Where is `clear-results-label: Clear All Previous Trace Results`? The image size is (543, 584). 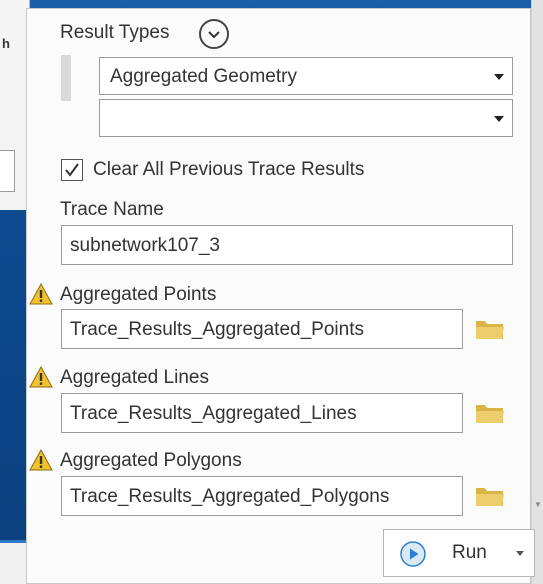 clear-results-label: Clear All Previous Trace Results is located at coordinates (229, 169).